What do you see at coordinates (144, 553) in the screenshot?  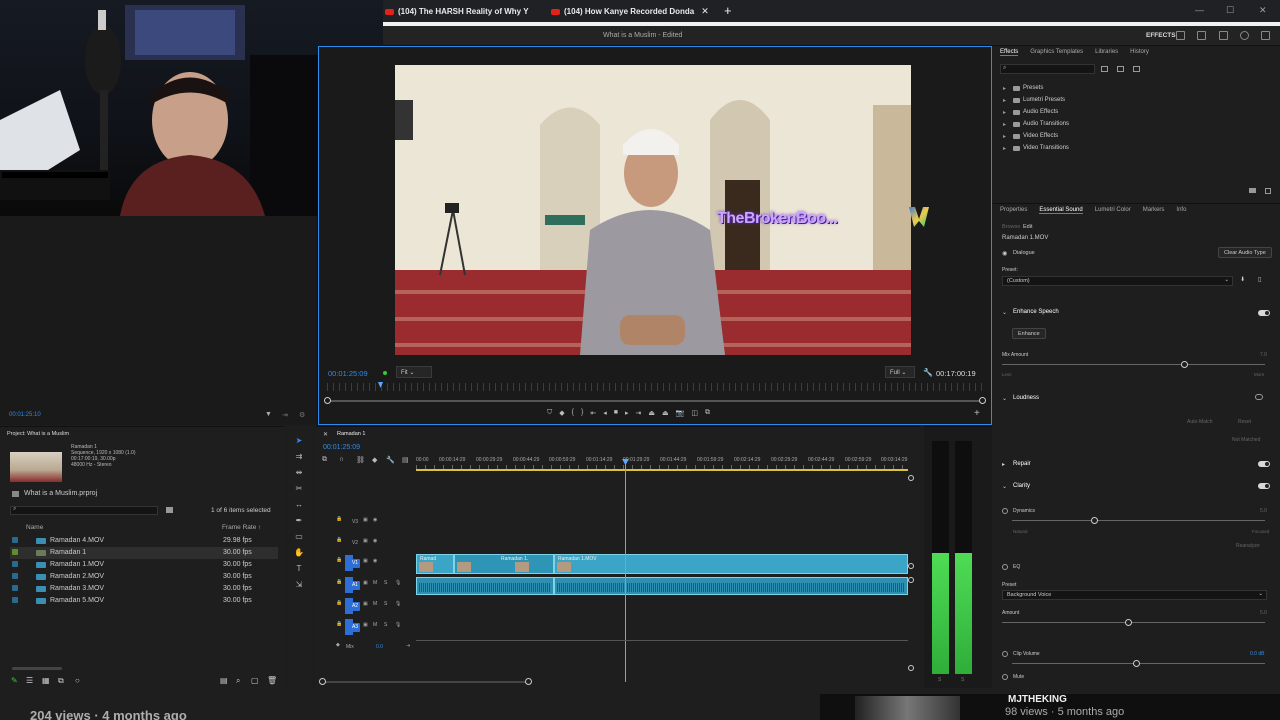 I see `project-item: Ramadan 1 30.00 fps` at bounding box center [144, 553].